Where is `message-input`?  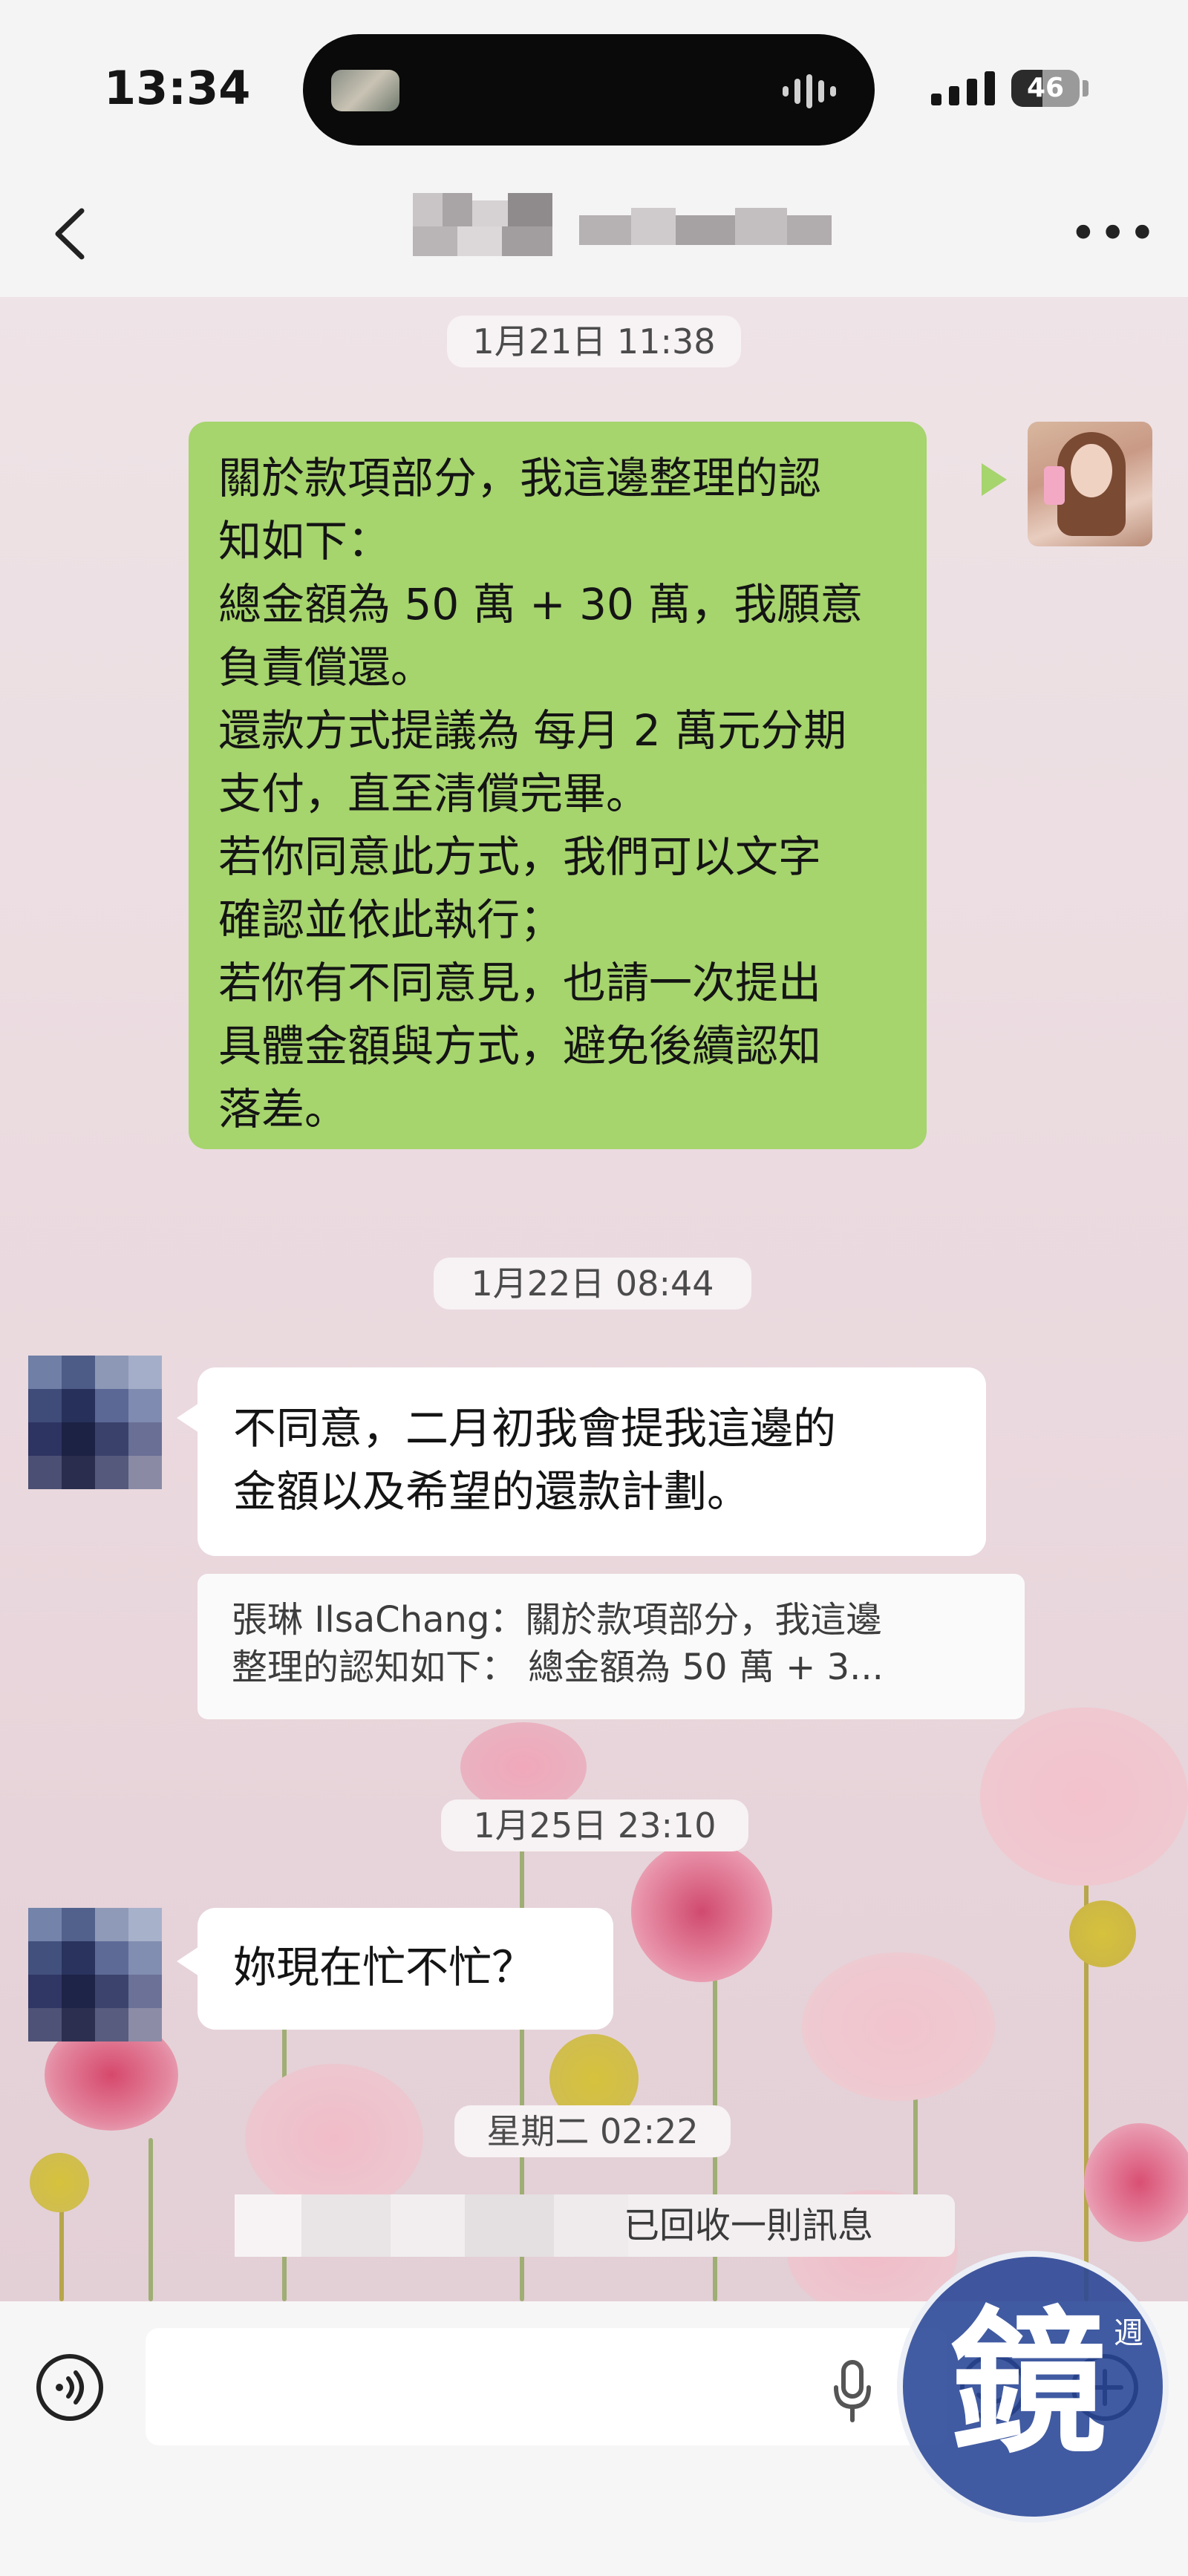
message-input is located at coordinates (546, 2386).